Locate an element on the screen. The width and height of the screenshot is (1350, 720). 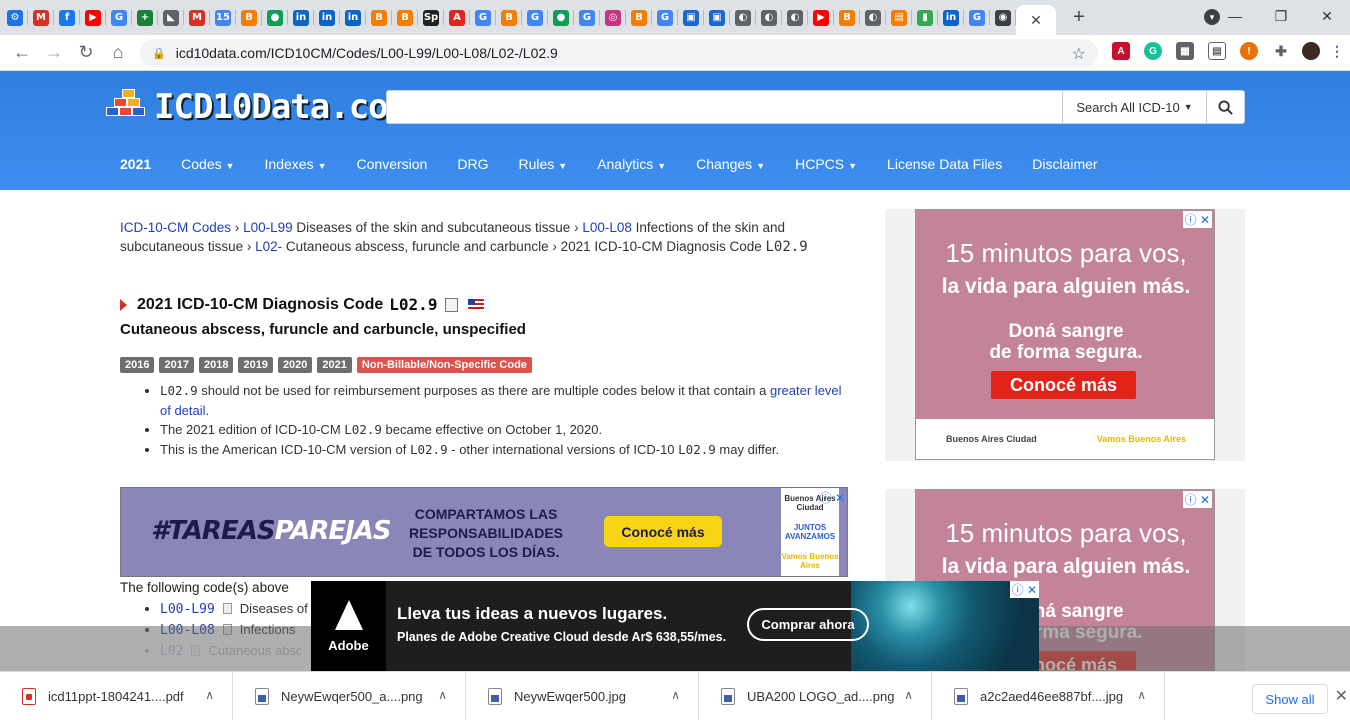
browser-tab: ◣ is located at coordinates (171, 17).